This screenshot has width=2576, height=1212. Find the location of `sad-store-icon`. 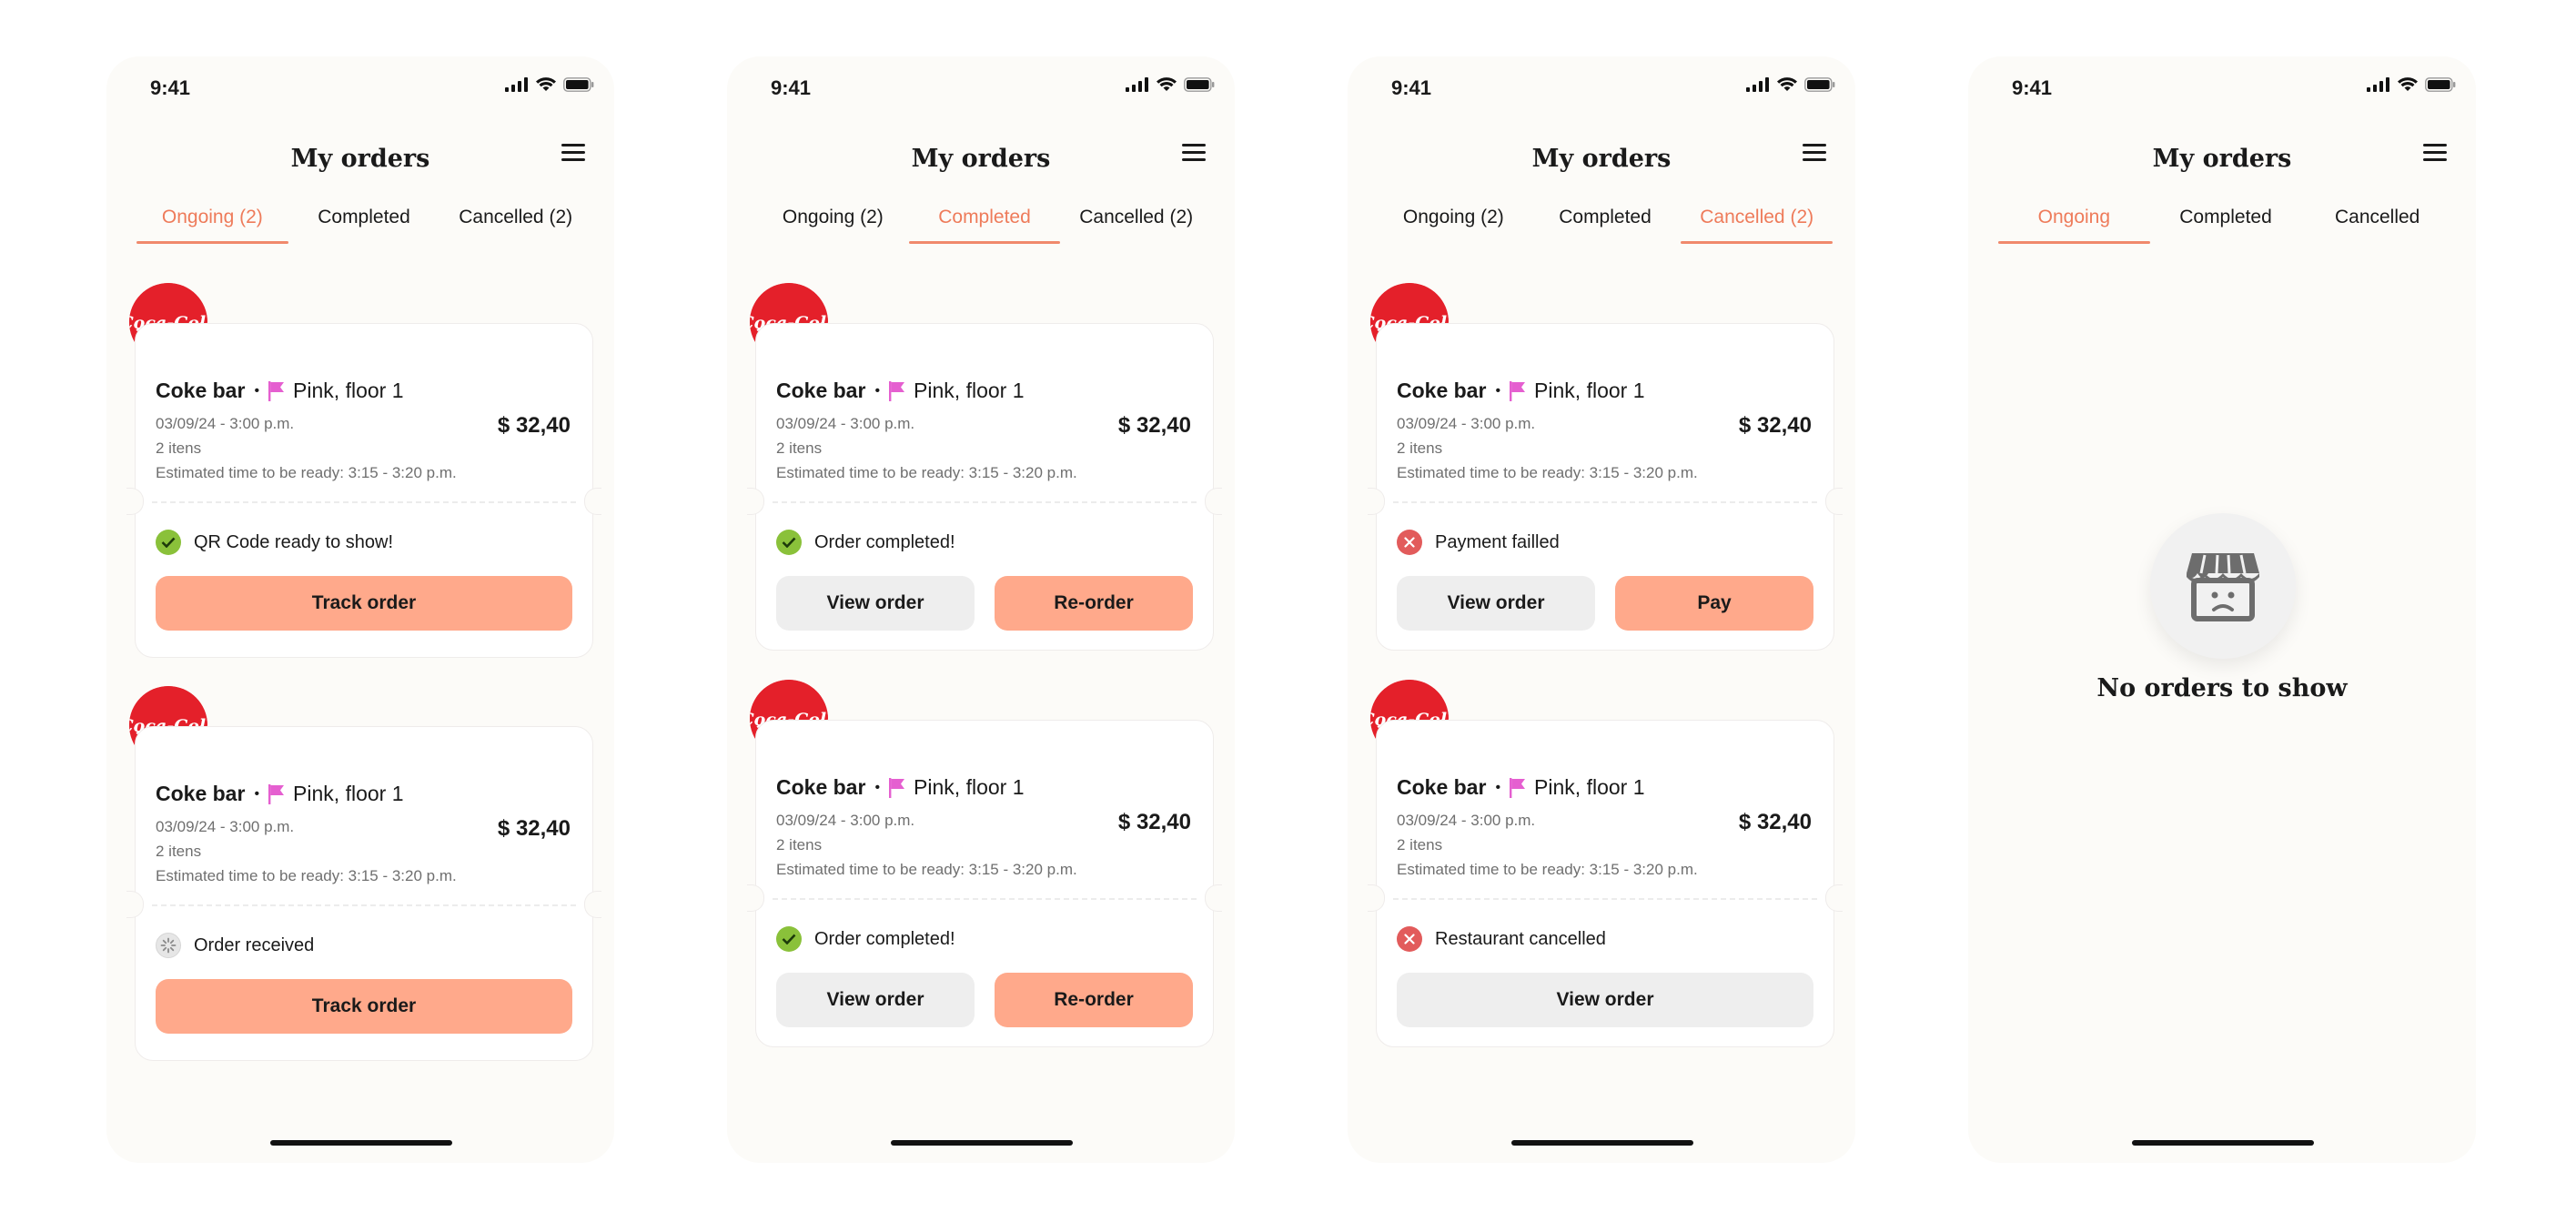

sad-store-icon is located at coordinates (2223, 587).